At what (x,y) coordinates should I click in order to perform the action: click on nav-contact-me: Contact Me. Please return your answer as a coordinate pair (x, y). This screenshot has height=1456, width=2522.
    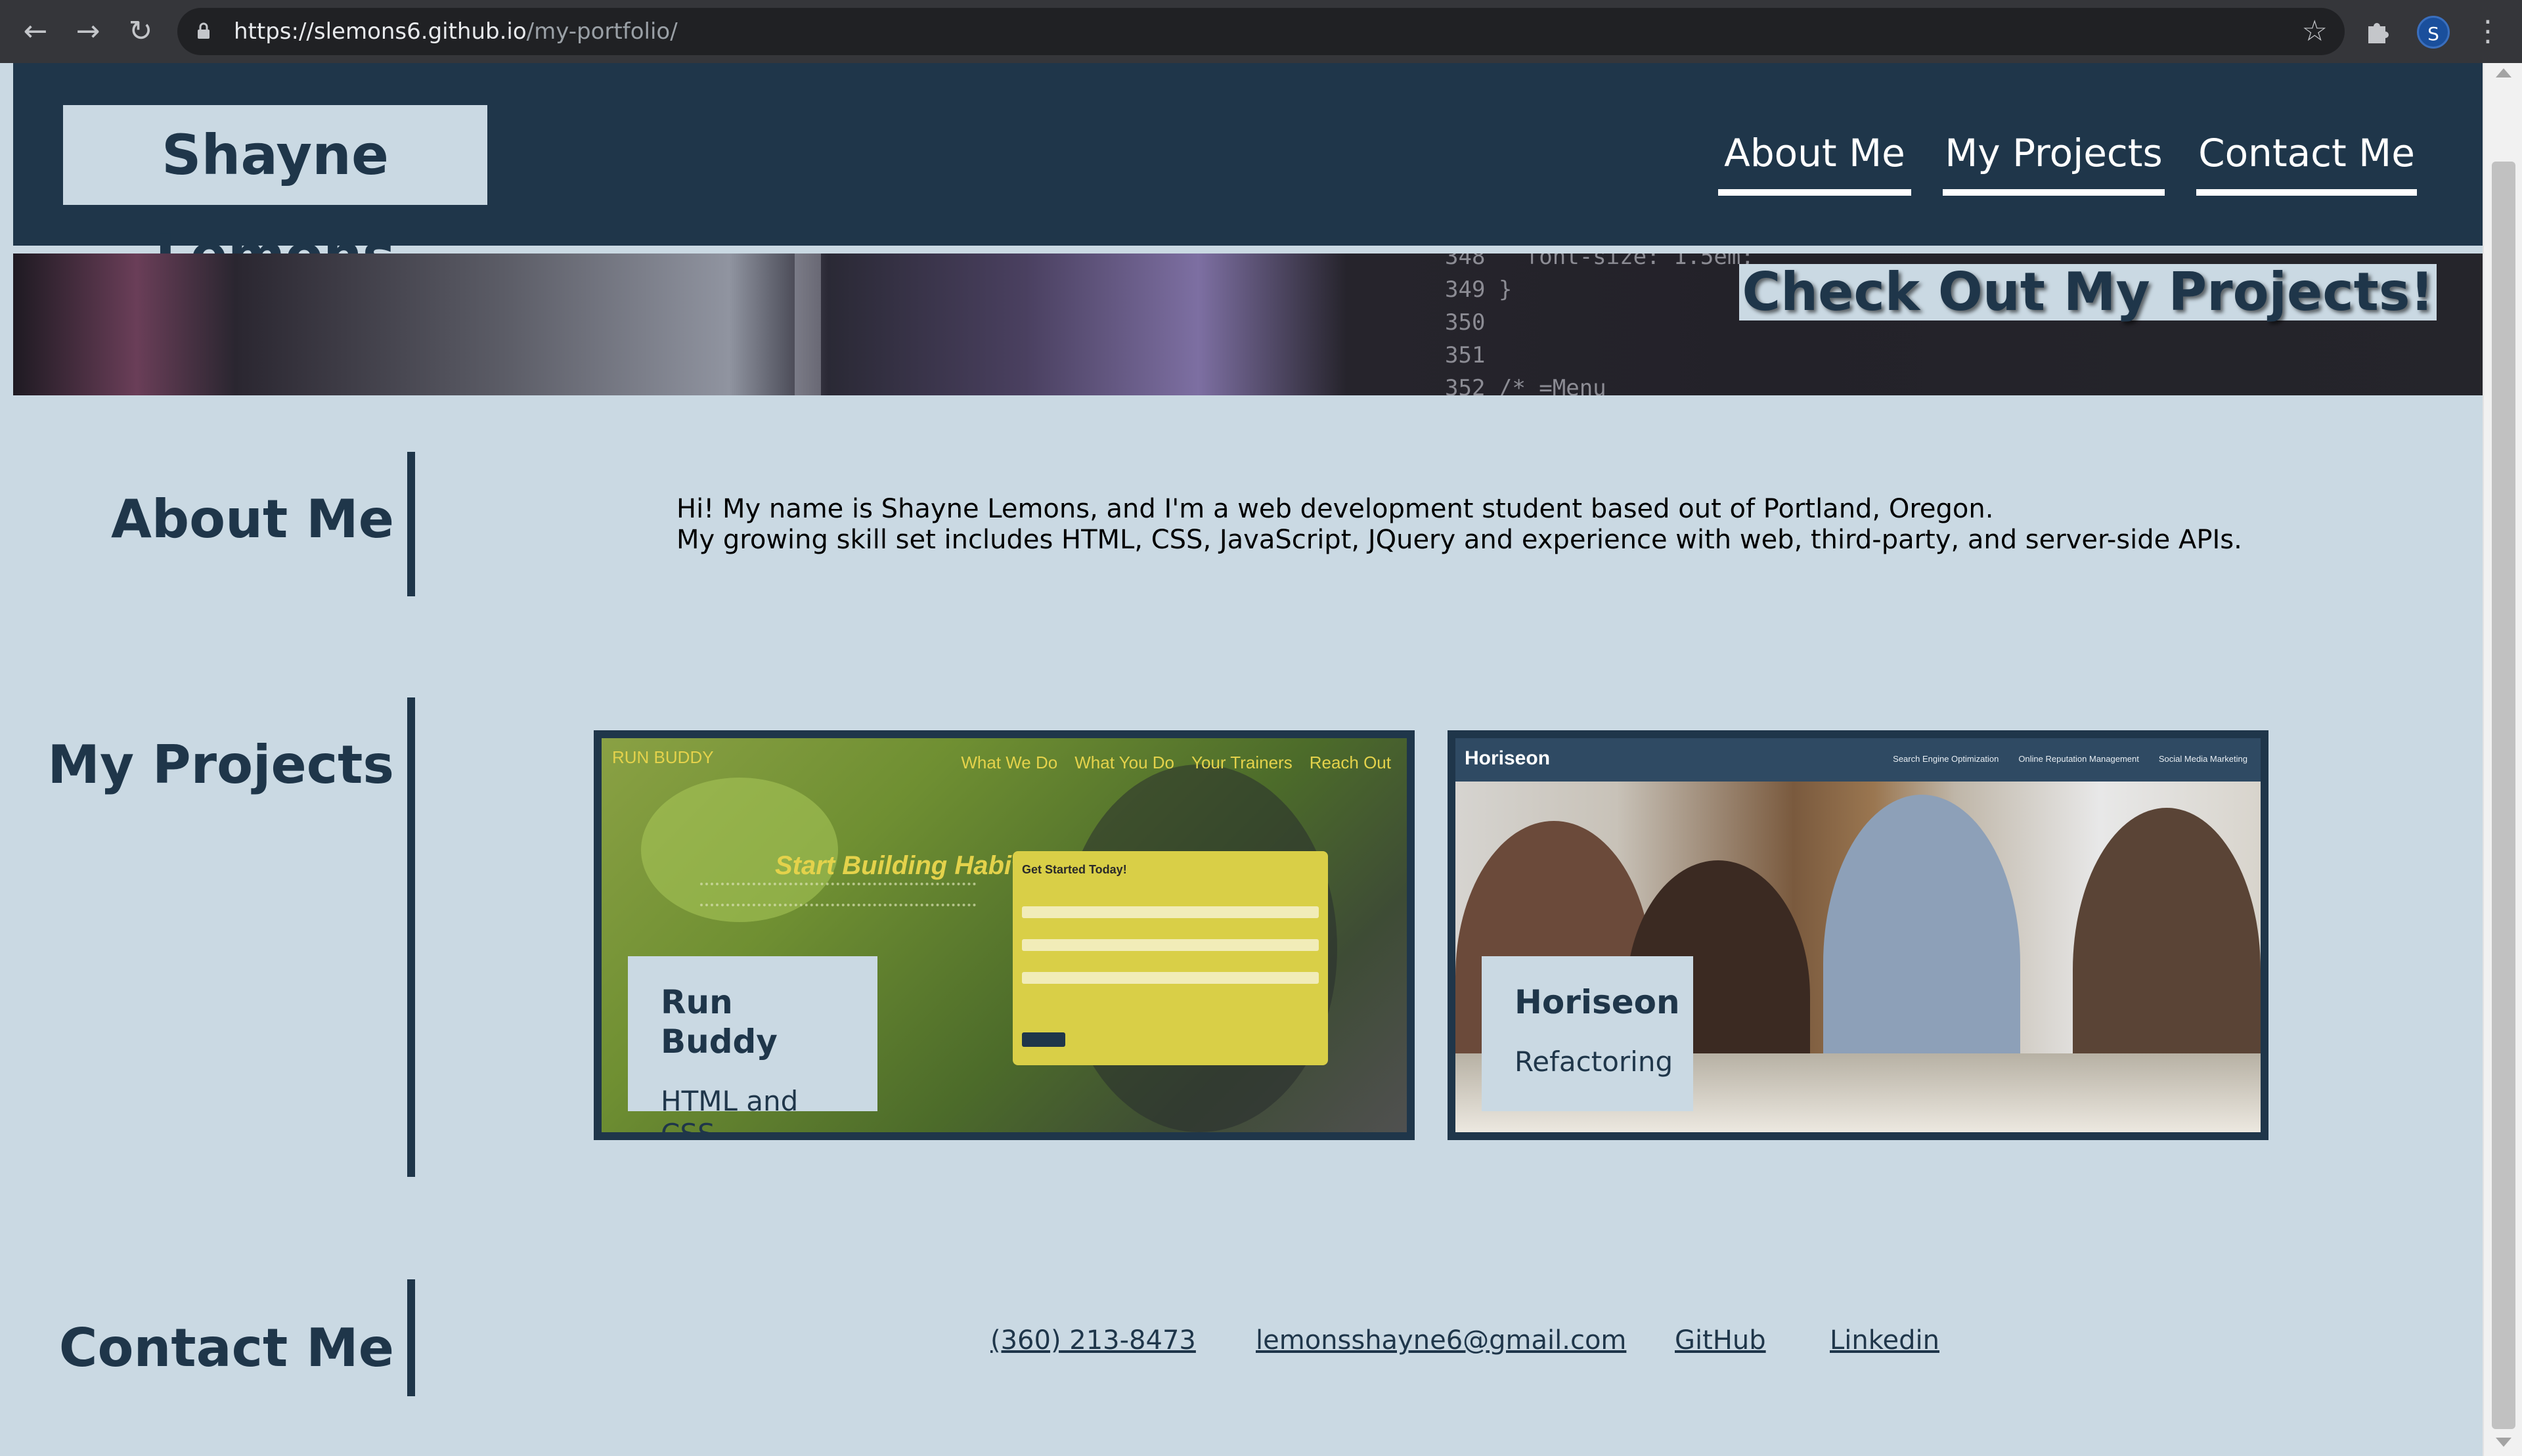
    Looking at the image, I should click on (2306, 159).